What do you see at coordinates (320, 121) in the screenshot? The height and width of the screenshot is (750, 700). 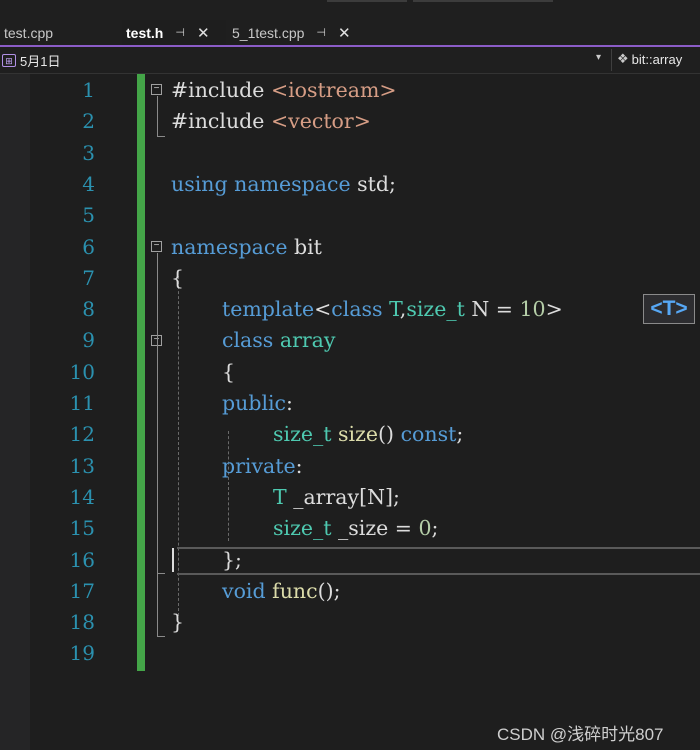 I see `code-token: <vector>` at bounding box center [320, 121].